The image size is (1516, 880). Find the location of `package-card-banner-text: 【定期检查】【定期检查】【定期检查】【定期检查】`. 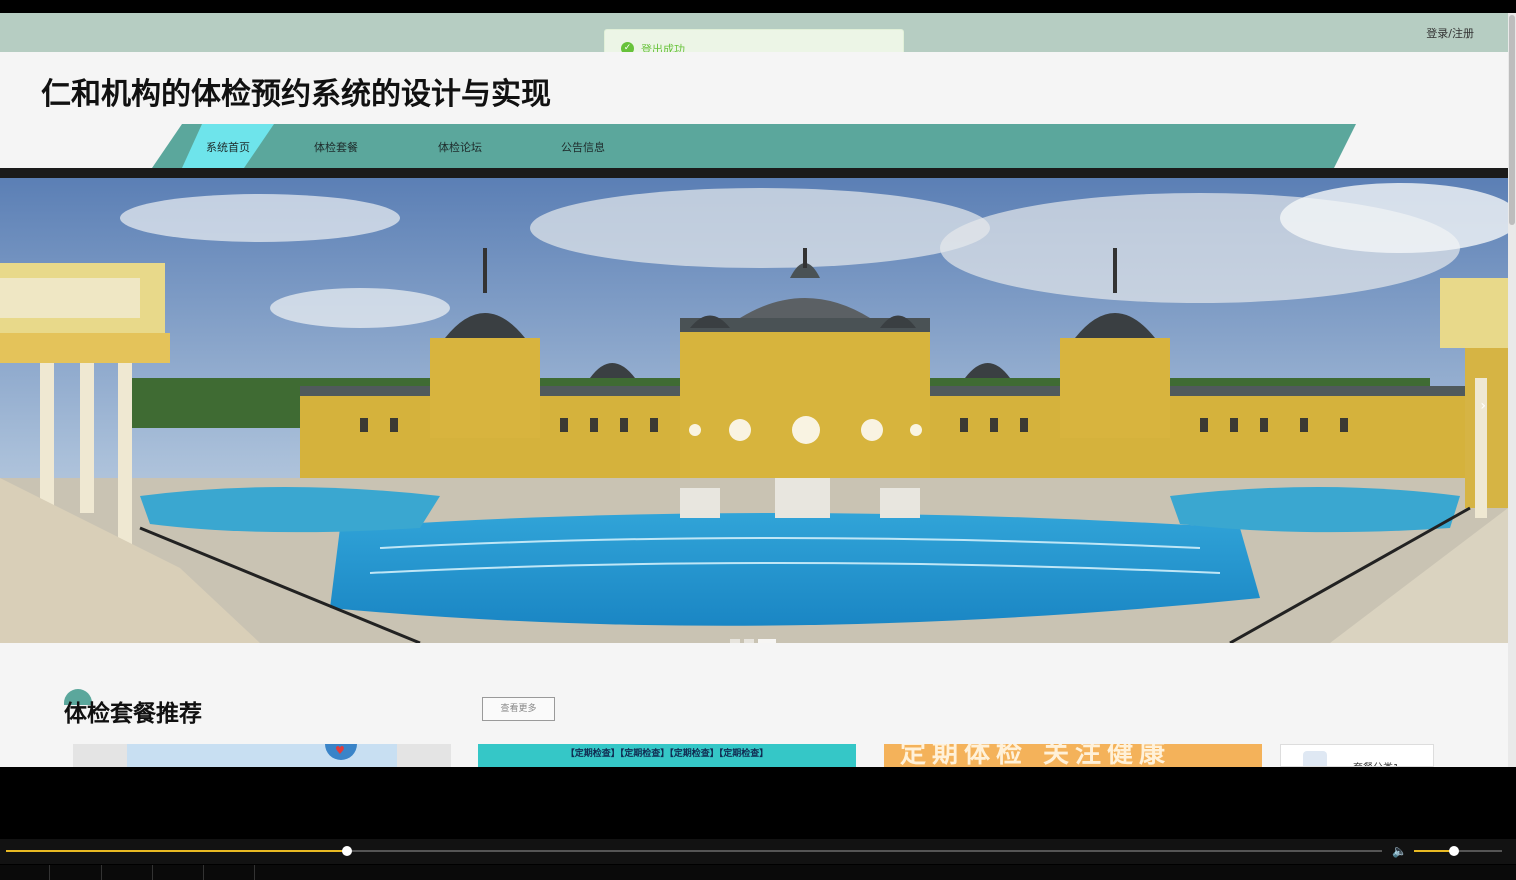

package-card-banner-text: 【定期检查】【定期检查】【定期检查】【定期检查】 is located at coordinates (667, 754).